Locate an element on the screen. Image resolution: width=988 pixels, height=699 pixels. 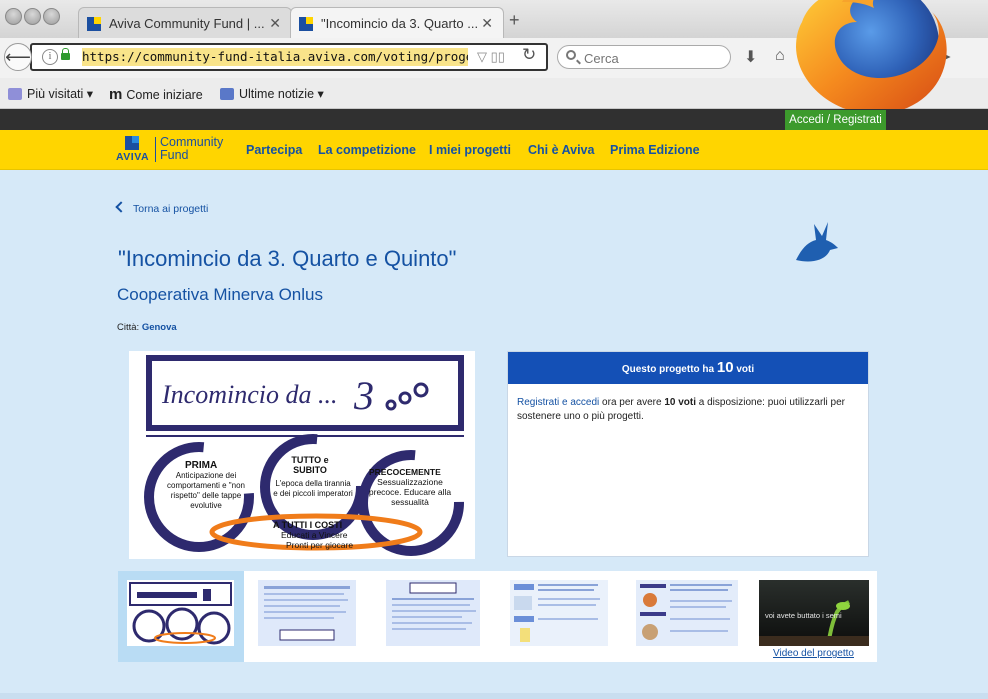
poster-circle-3-title: PRECOCEMENTE is located at coordinates (405, 472).